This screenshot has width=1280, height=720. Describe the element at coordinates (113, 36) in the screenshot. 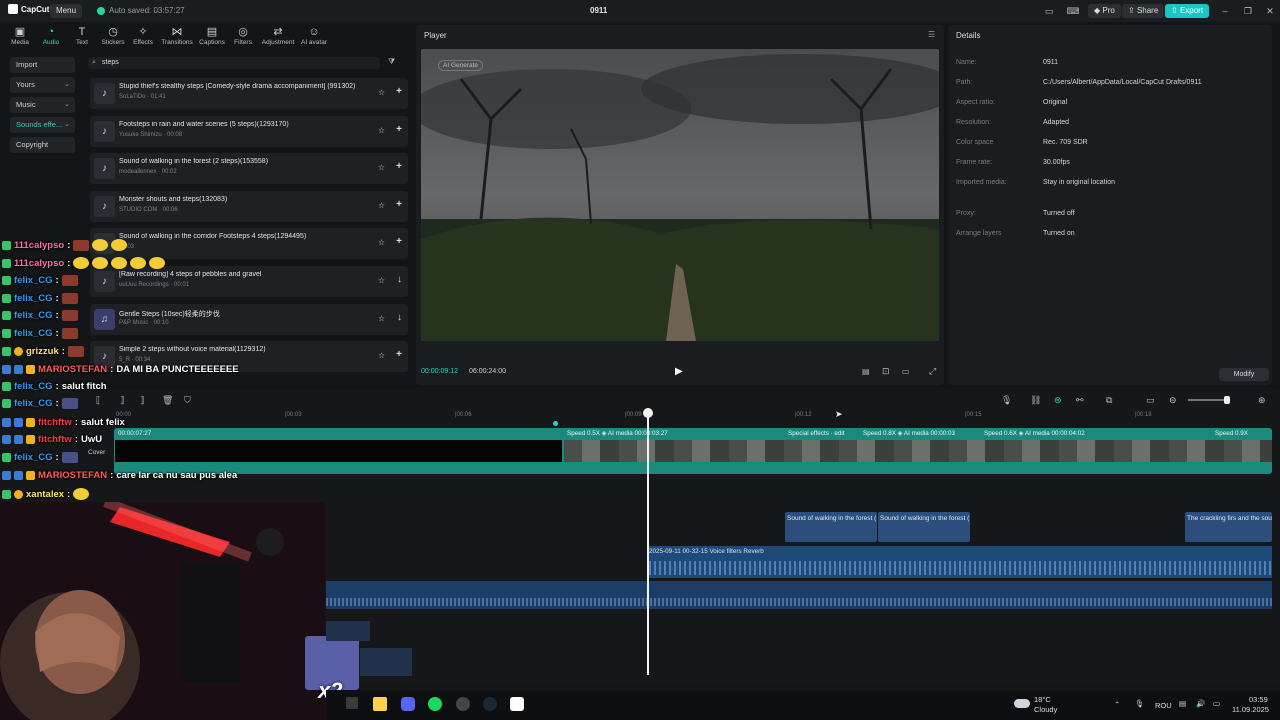

I see `tab-stickers: ◷ Stickers` at that location.